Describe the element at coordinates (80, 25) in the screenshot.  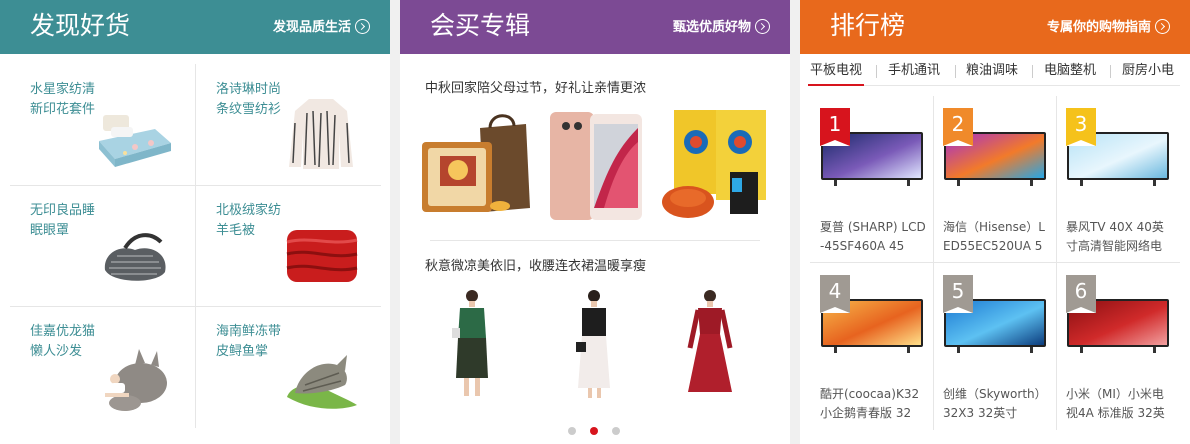
I see `discover-title: 发现好货` at that location.